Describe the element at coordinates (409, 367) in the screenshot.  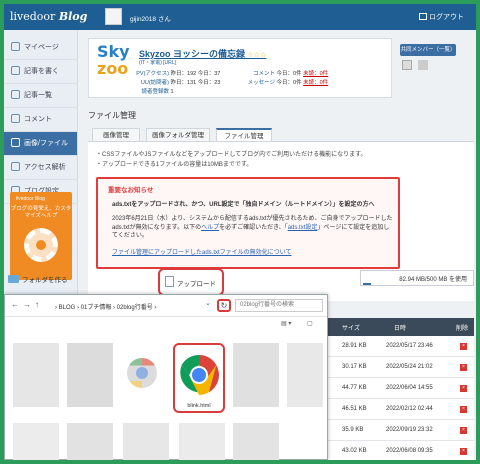
I see `file-date: 2022/05/24 21:02` at that location.